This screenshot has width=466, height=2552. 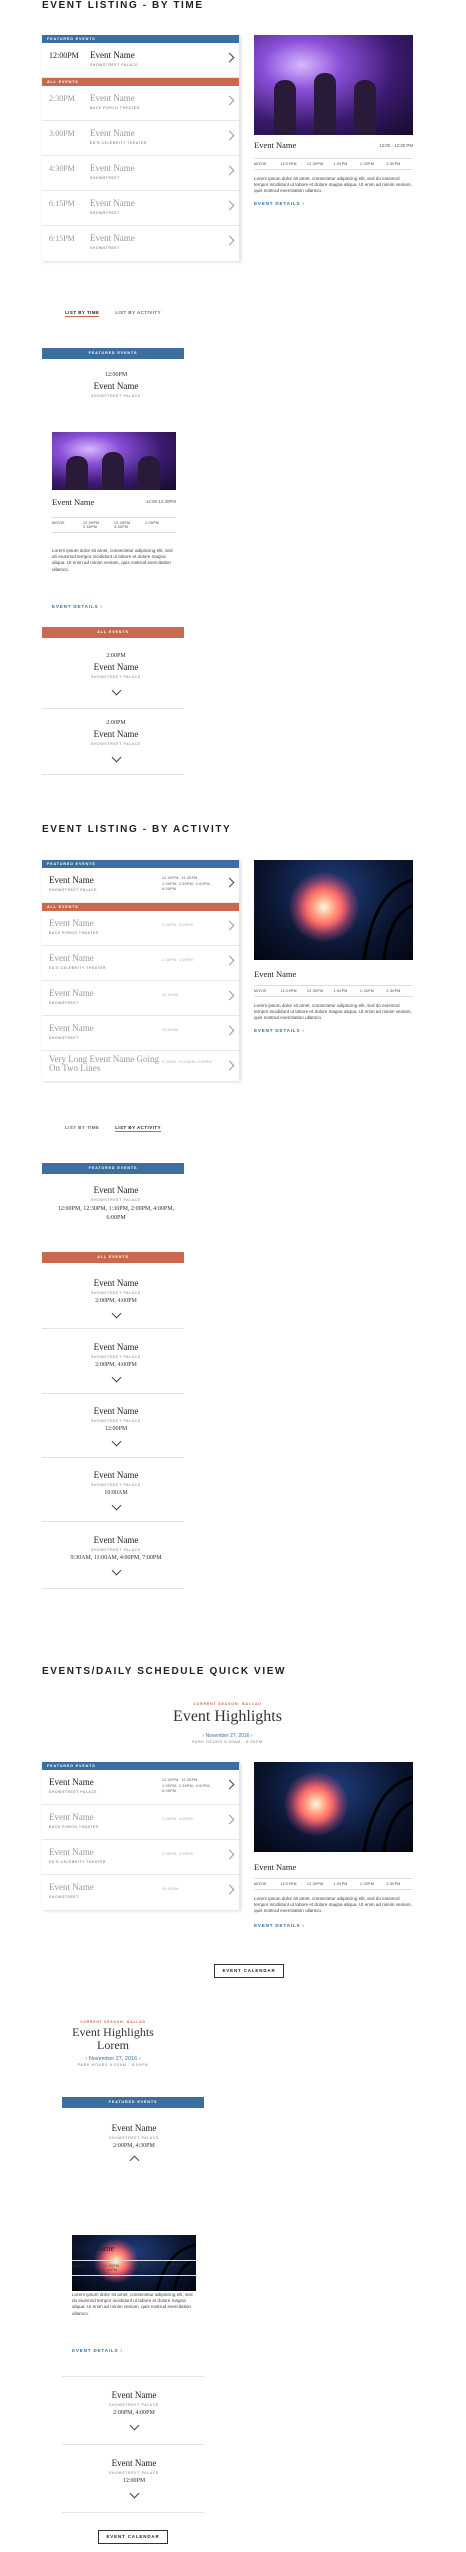 What do you see at coordinates (123, 5) in the screenshot?
I see `section-title-by-time: EVENT LISTING - BY TIME` at bounding box center [123, 5].